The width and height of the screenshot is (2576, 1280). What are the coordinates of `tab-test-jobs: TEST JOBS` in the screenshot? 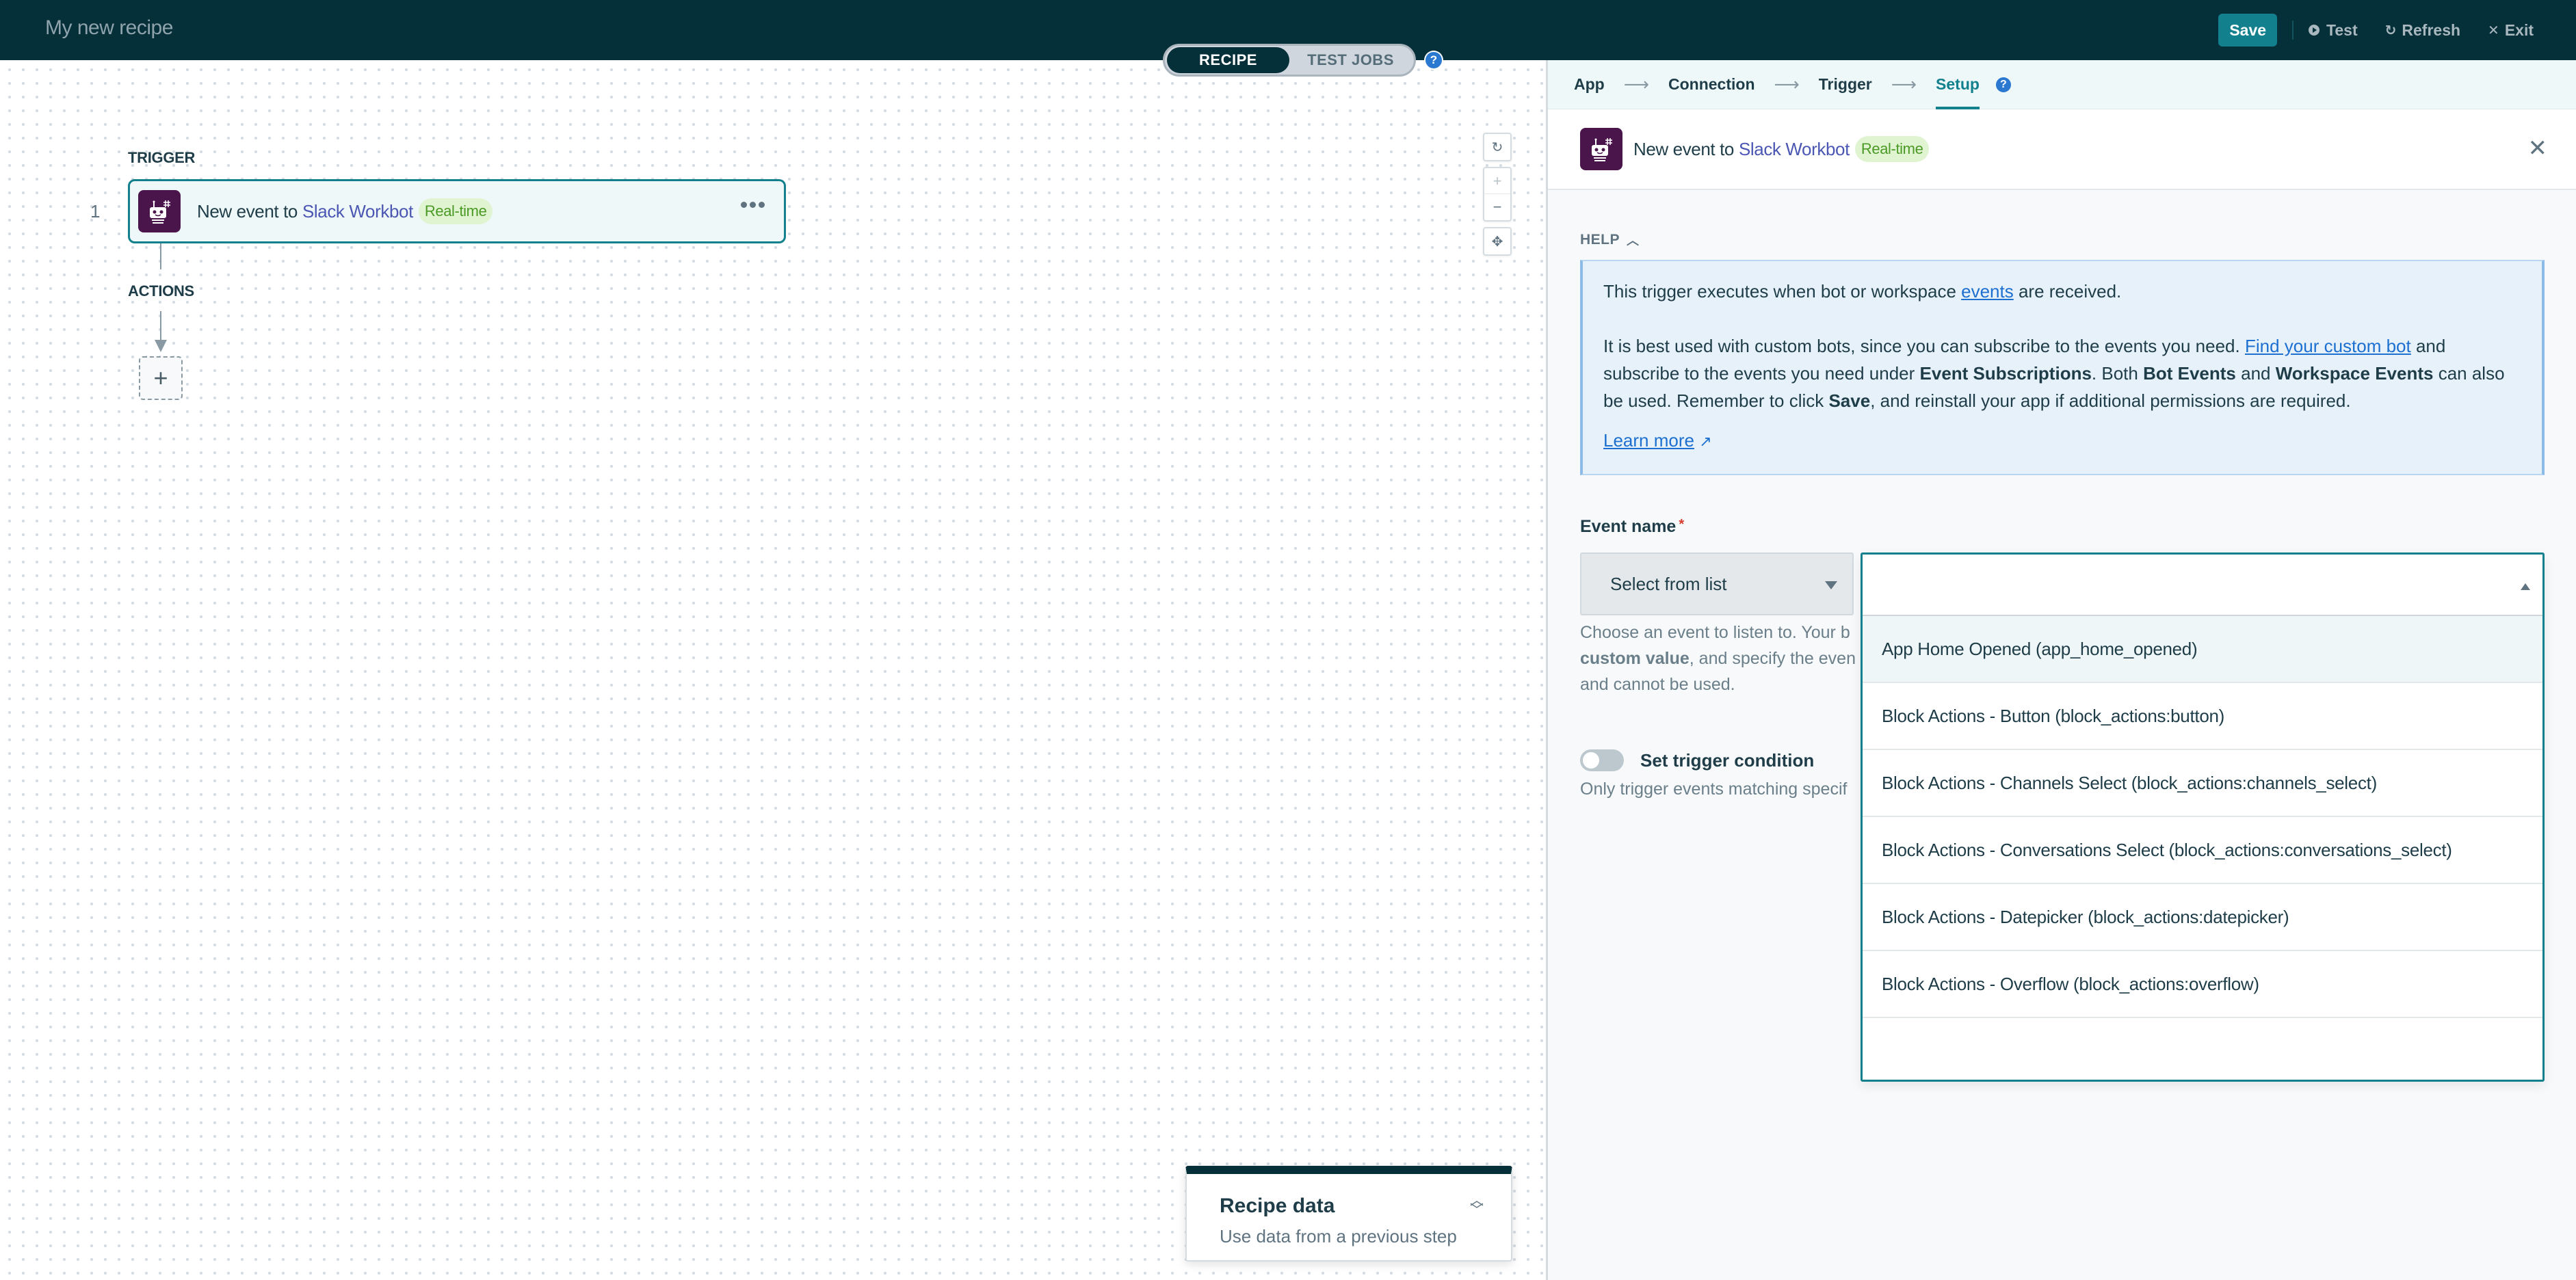 It's located at (1350, 60).